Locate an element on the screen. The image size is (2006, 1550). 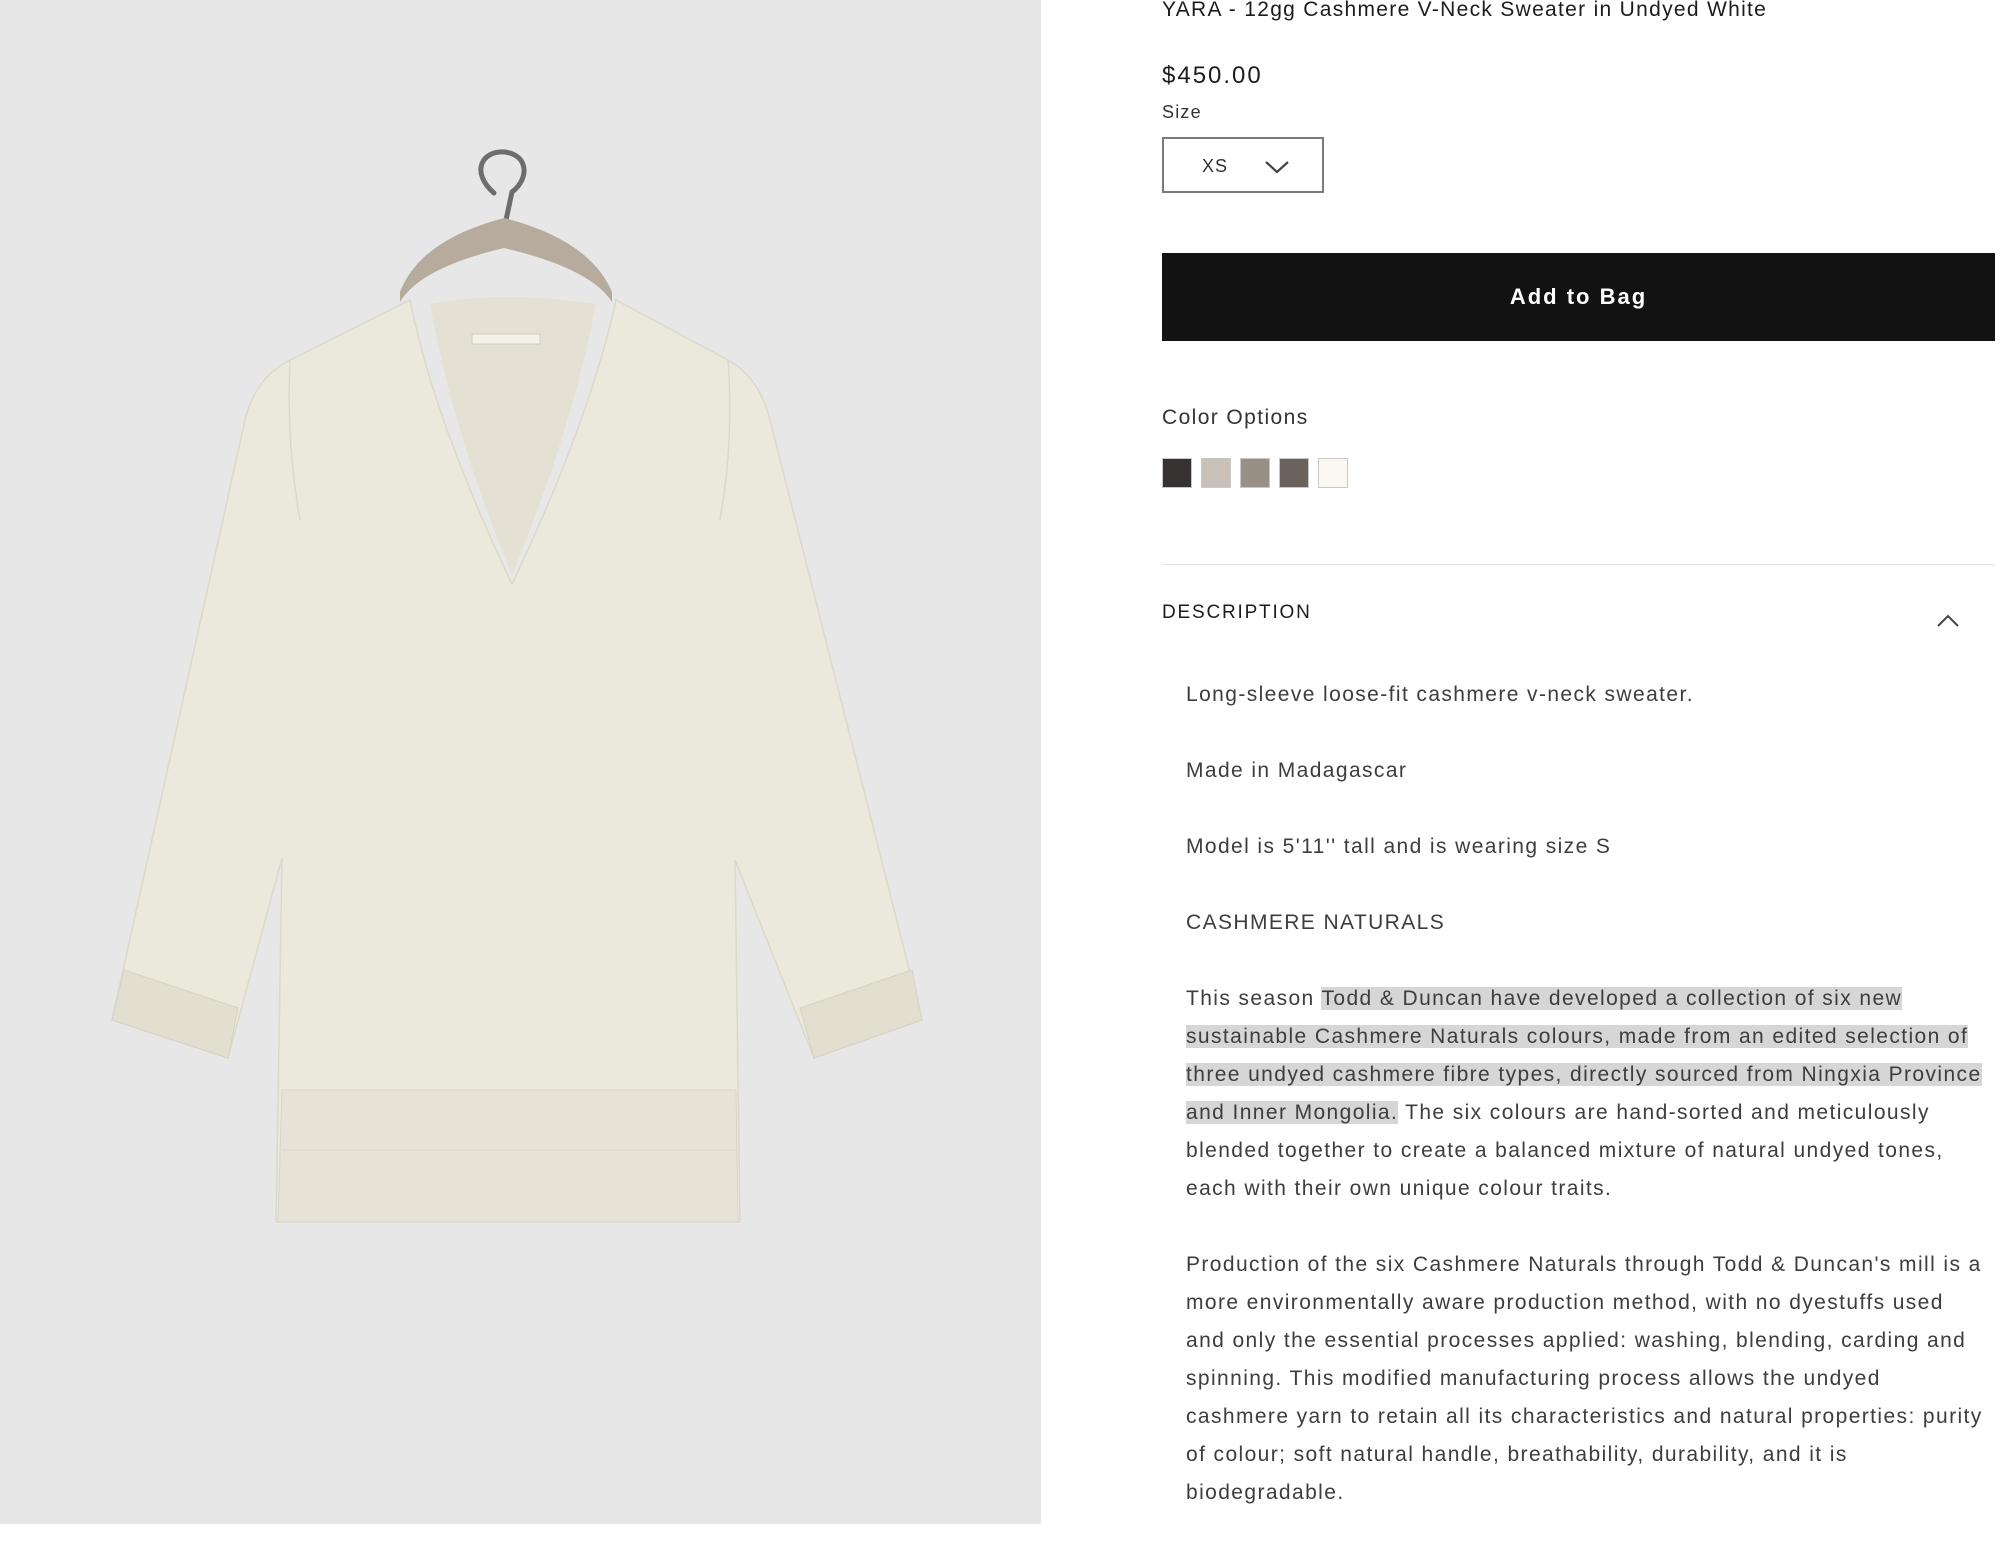
add-to-bag-button: Add to Bag is located at coordinates (1578, 297).